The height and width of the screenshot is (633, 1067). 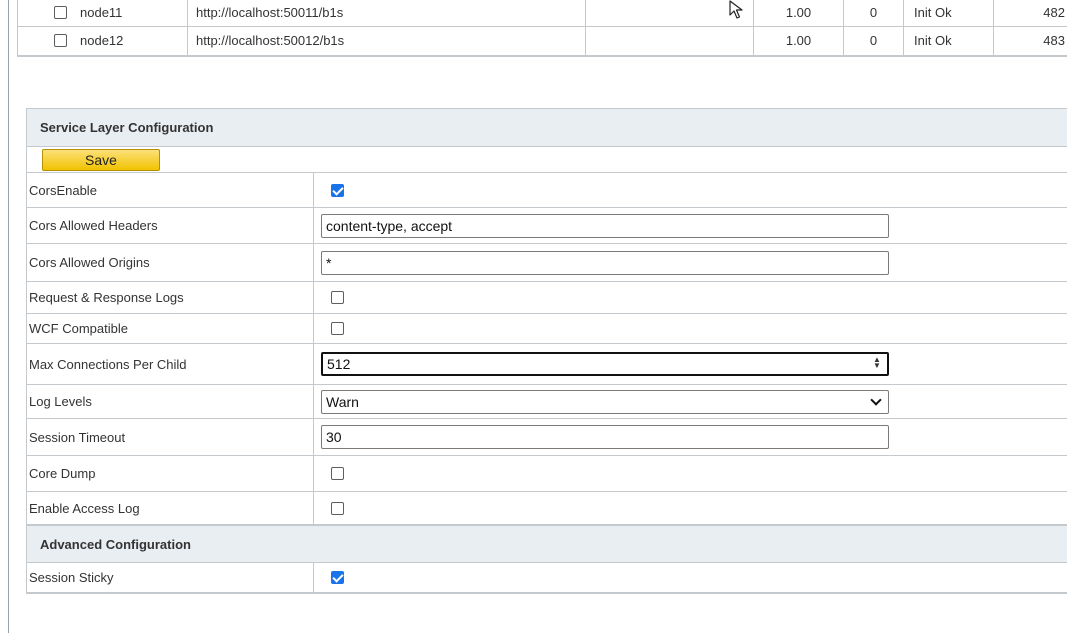 I want to click on config-row-cors-headers: Cors Allowed Headers, so click(x=547, y=226).